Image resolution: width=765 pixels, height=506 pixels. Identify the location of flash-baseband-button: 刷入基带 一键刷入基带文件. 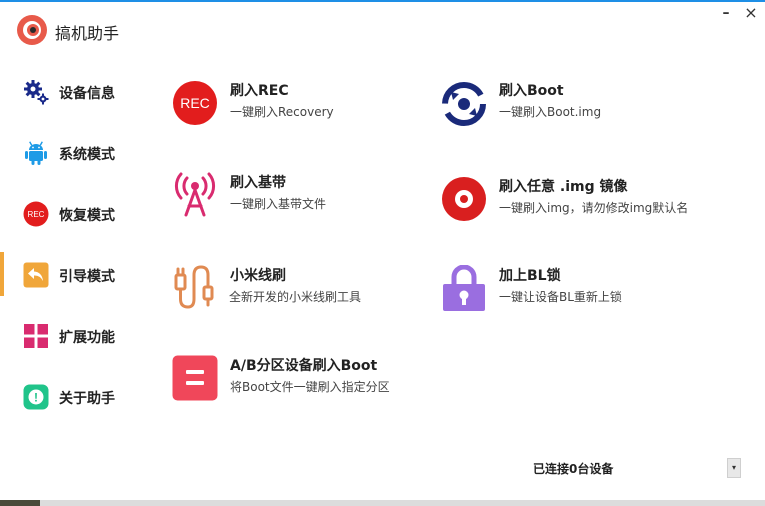
(297, 199).